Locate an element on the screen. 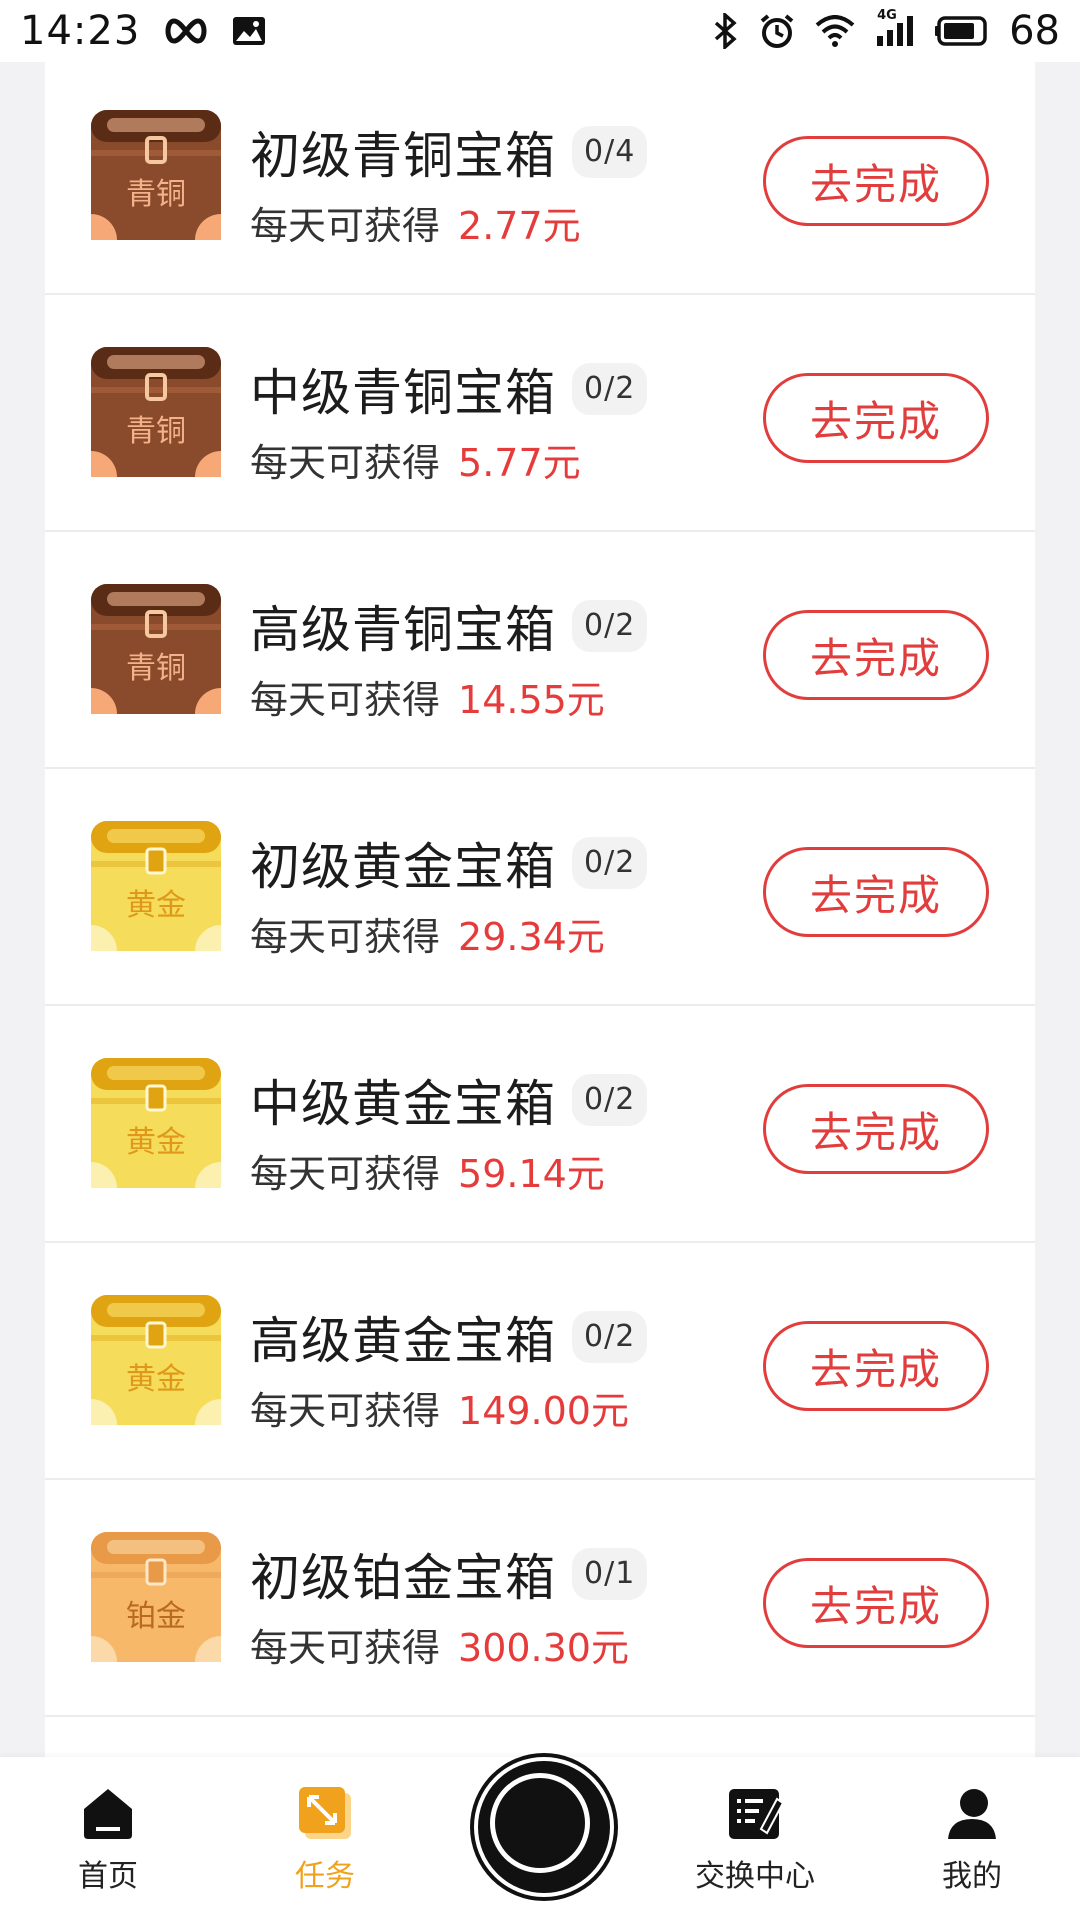  task-title-line: 初级黄金宝箱 0/2 is located at coordinates (449, 863).